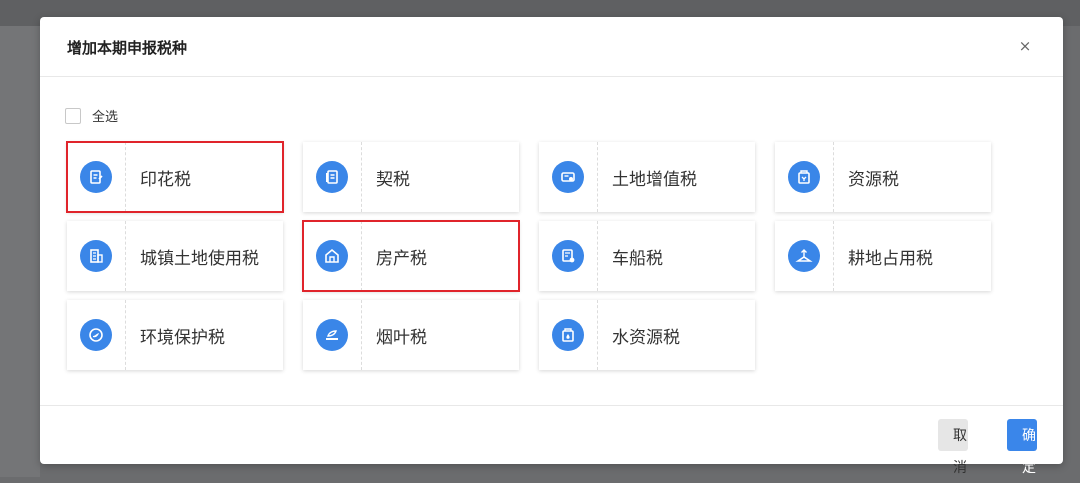  I want to click on farmland-icon, so click(804, 256).